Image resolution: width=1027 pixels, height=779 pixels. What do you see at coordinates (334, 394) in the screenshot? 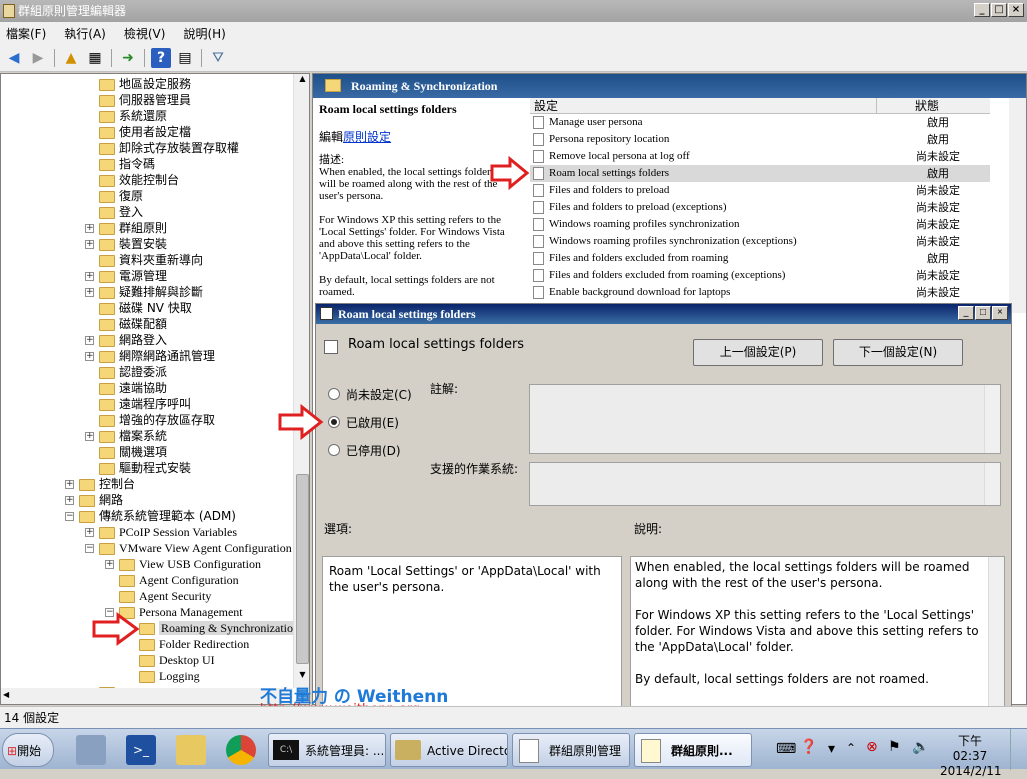
I see `not-configured-radio` at bounding box center [334, 394].